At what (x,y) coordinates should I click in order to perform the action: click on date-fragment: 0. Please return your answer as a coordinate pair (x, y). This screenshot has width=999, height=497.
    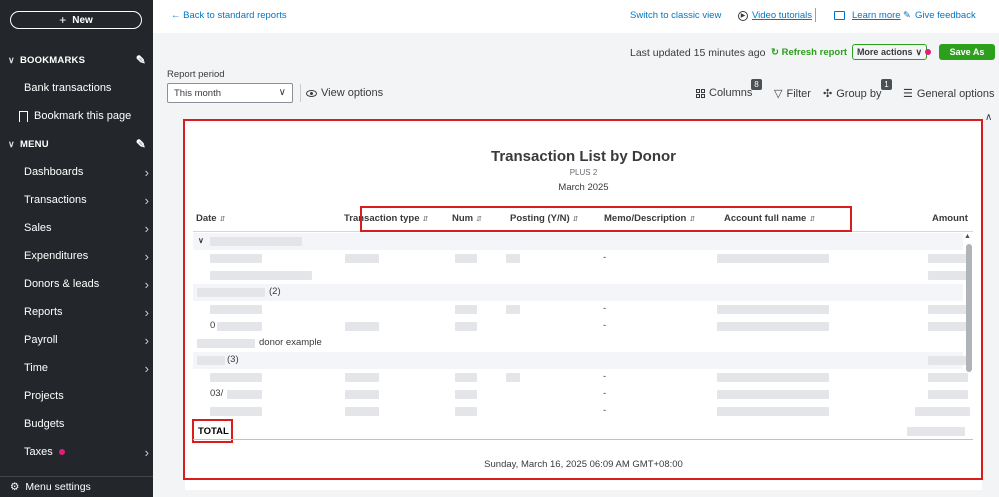
    Looking at the image, I should click on (213, 325).